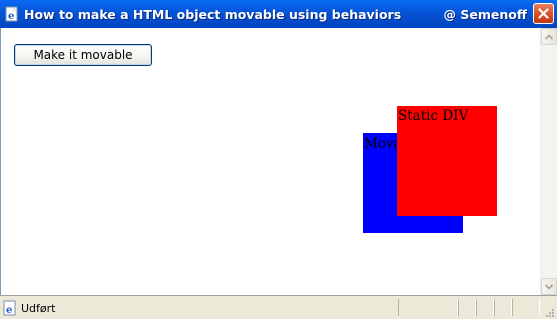 This screenshot has height=319, width=557. Describe the element at coordinates (485, 14) in the screenshot. I see `window-title-author: @ Semenoff` at that location.